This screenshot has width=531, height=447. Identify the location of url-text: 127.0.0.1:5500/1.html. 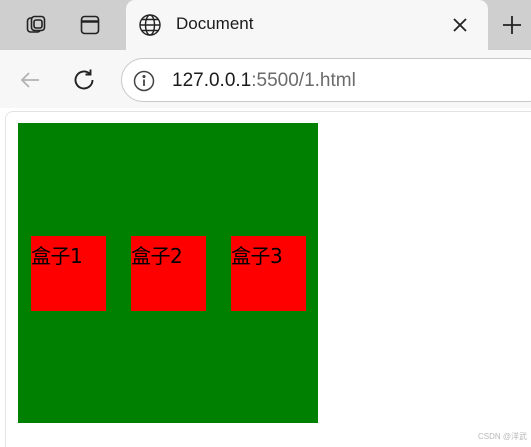
(264, 81).